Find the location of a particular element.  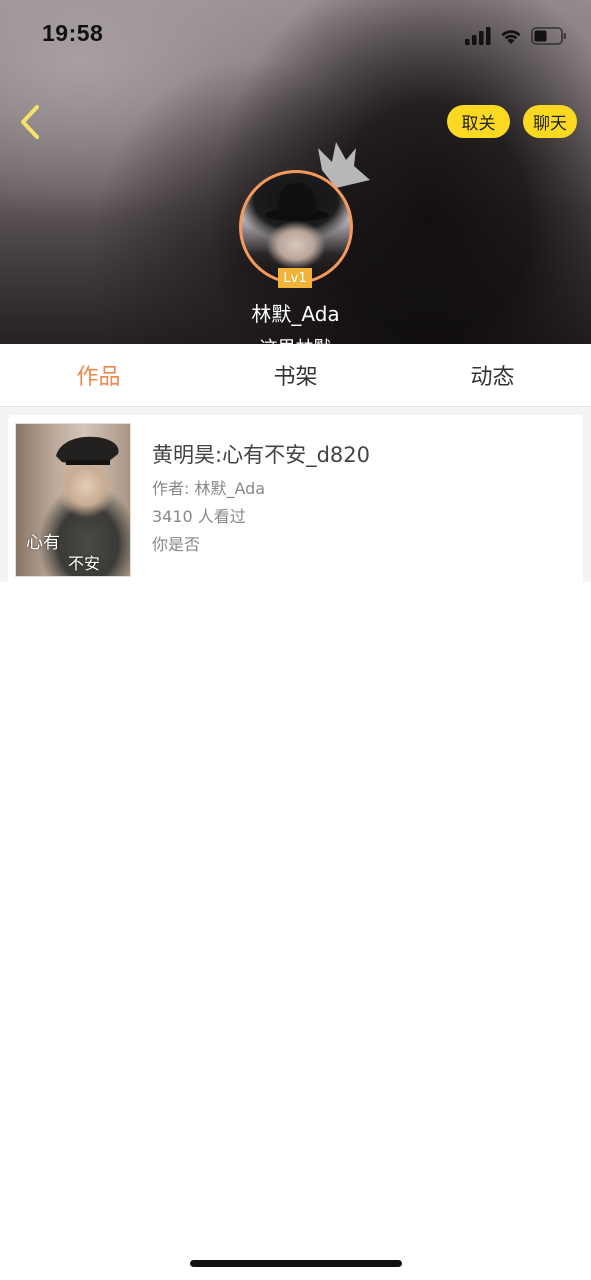

cap-shape is located at coordinates (87, 450).